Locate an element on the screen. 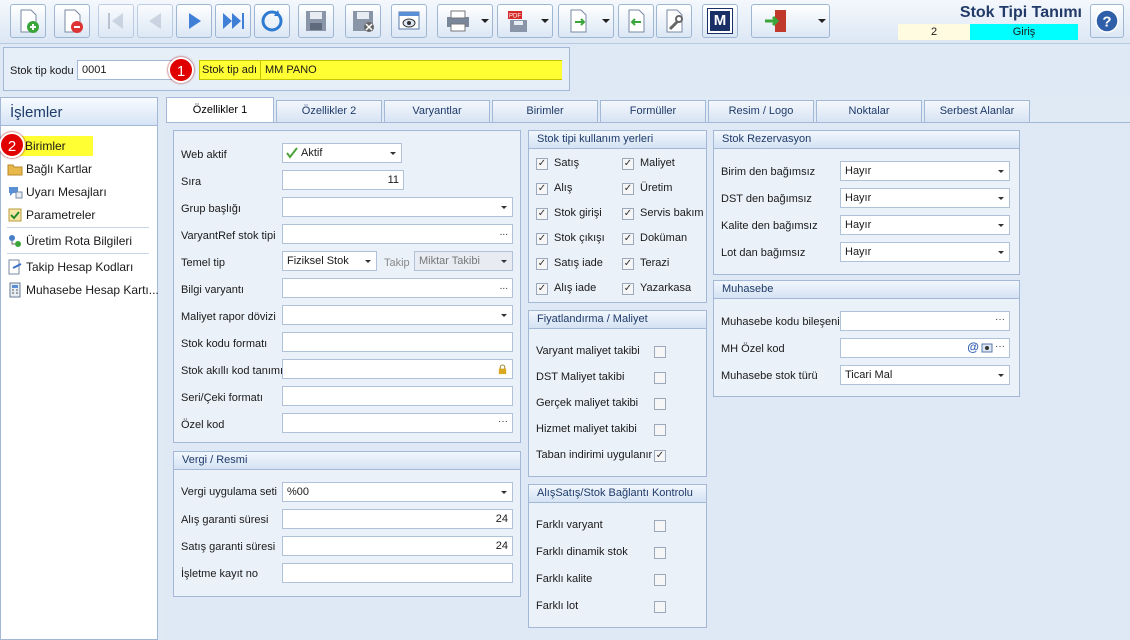 The width and height of the screenshot is (1130, 640). stok-rezervasyon-title: Stok Rezervasyon is located at coordinates (866, 140).